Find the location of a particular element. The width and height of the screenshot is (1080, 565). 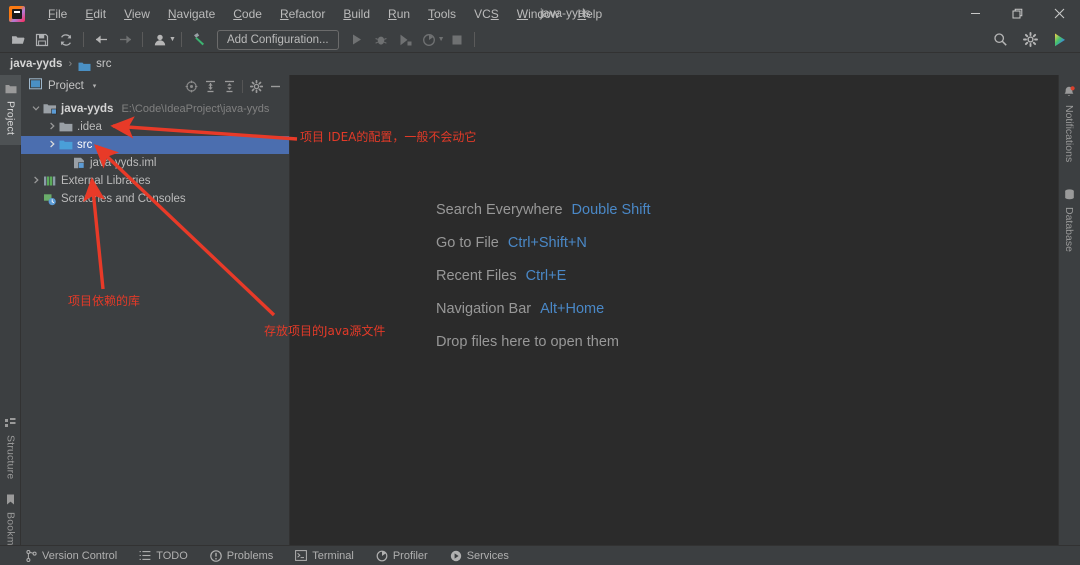

menu-item-code: Code is located at coordinates (247, 14).